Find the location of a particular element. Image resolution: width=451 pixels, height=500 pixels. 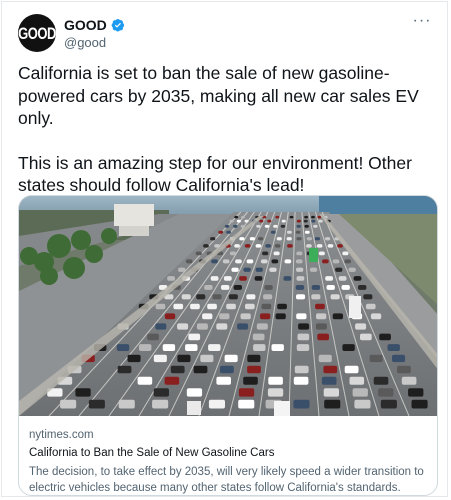

more-dots-icon: ··· is located at coordinates (422, 20).